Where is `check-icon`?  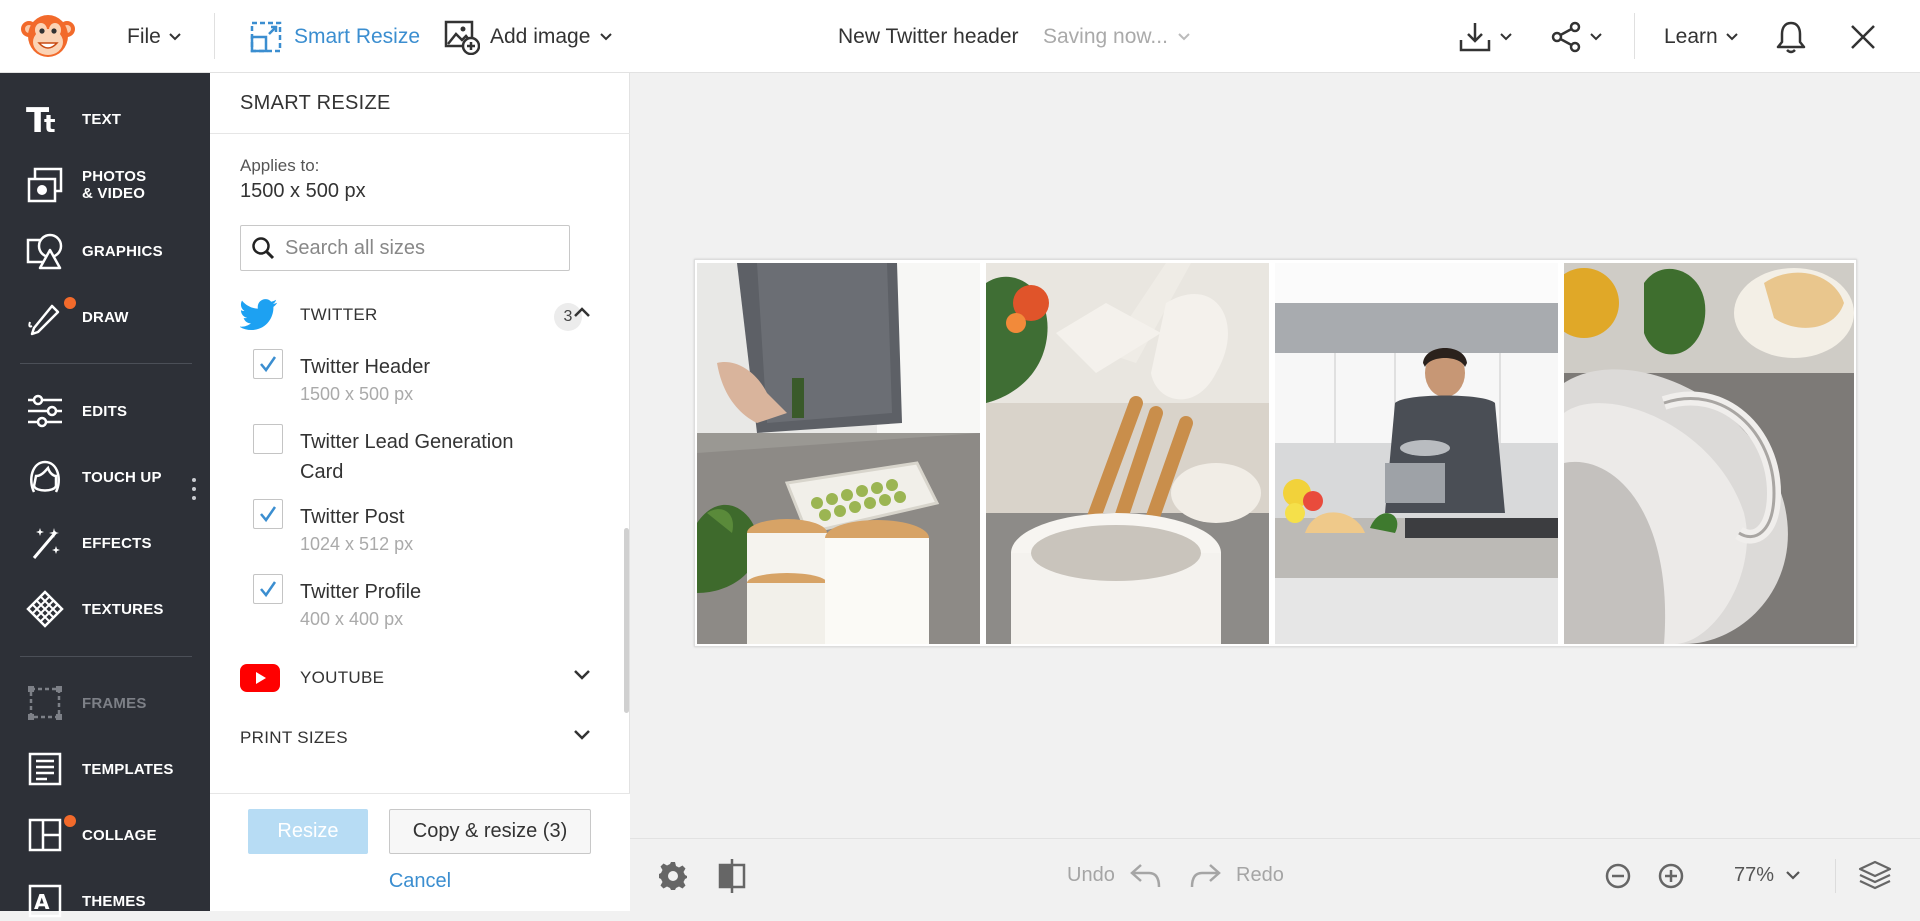
check-icon is located at coordinates (268, 589).